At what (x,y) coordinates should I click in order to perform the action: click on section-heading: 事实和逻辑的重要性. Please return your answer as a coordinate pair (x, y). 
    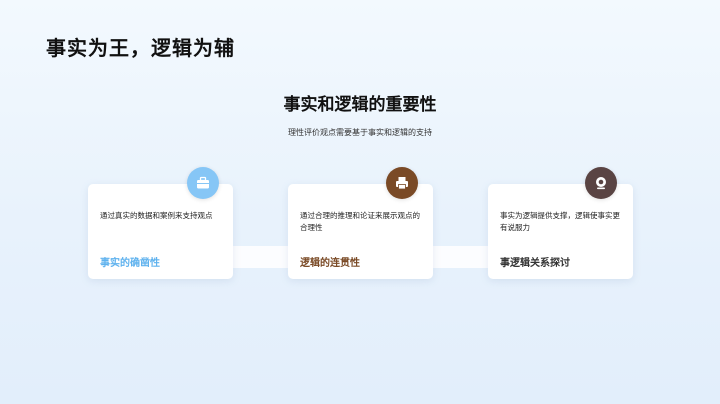
    Looking at the image, I should click on (360, 105).